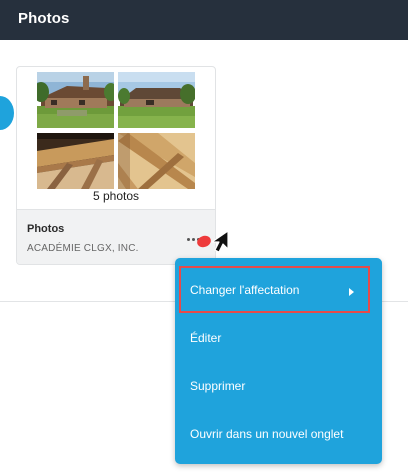  I want to click on menu-item-edit: Éditer, so click(278, 338).